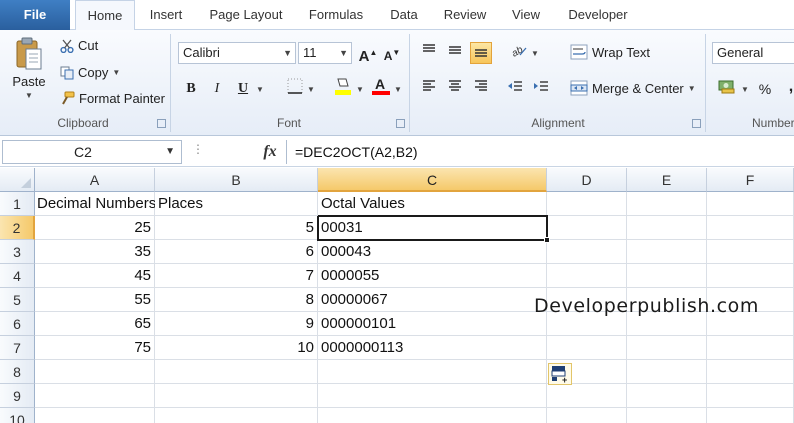 The image size is (794, 423). I want to click on merge-center-button: Merge & Center ▼, so click(633, 88).